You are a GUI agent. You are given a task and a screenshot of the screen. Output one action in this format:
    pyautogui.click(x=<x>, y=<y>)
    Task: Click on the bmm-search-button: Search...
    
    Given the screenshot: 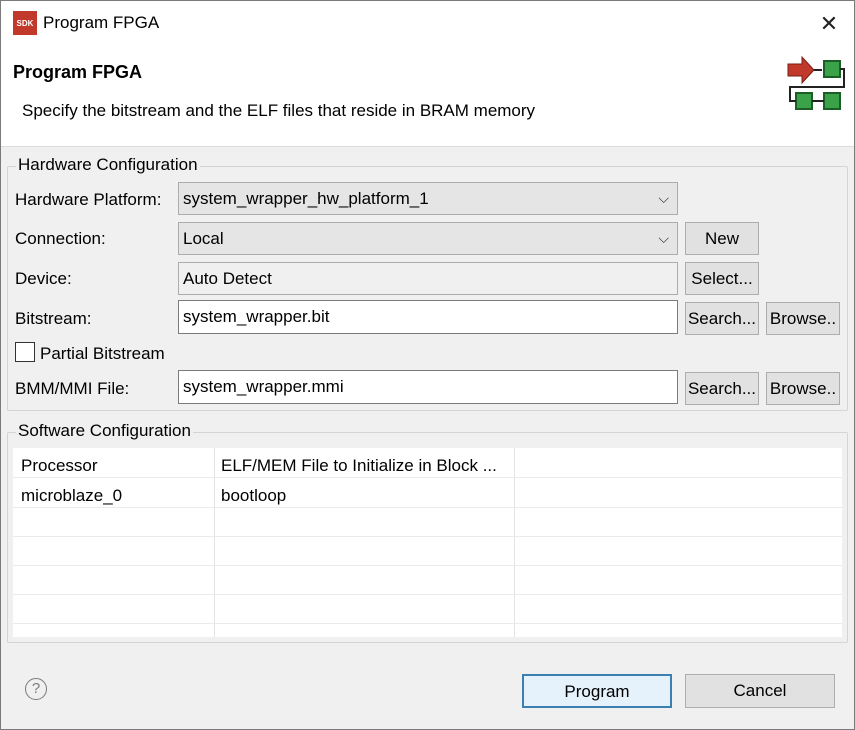 What is the action you would take?
    pyautogui.click(x=722, y=388)
    